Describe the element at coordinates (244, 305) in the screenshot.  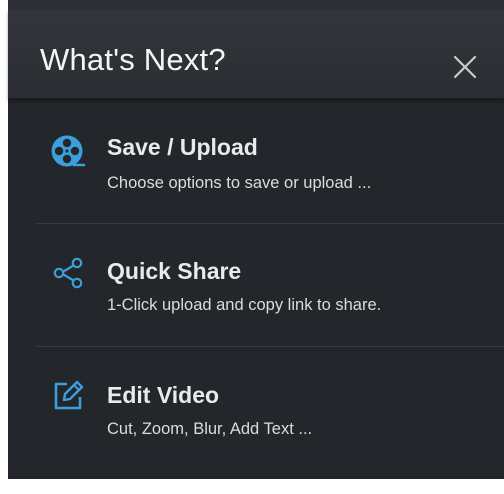
I see `quick-share-description: 1-Click upload and copy link to share.` at that location.